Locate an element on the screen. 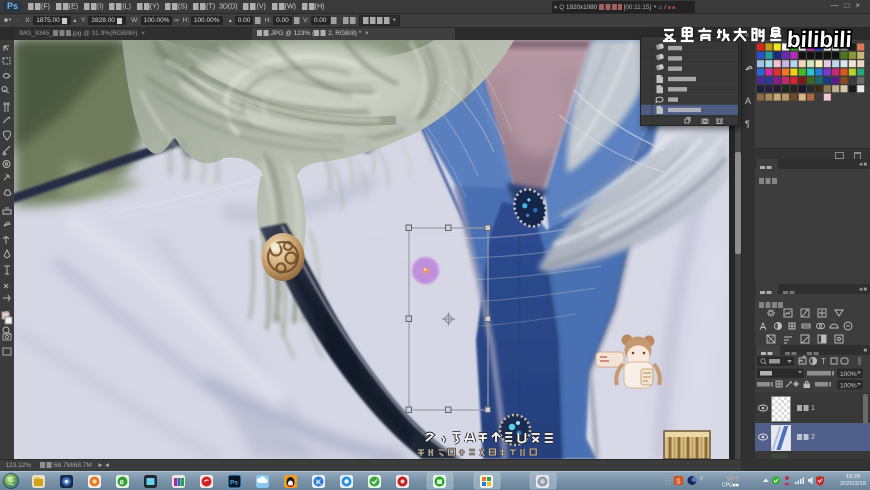  svg-text: bilibili is located at coordinates (819, 39).